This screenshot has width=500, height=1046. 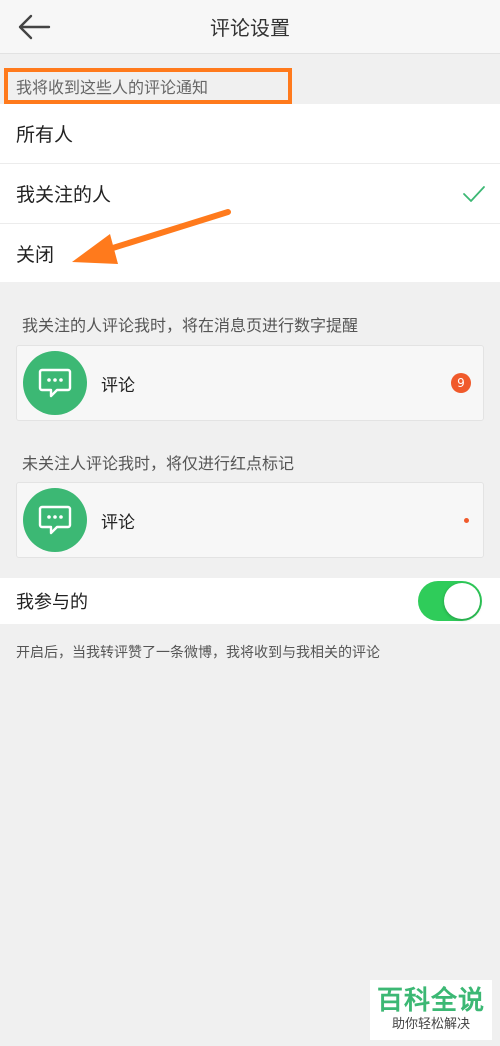 I want to click on section-title: 我将收到这些人的评论通知, so click(x=112, y=87).